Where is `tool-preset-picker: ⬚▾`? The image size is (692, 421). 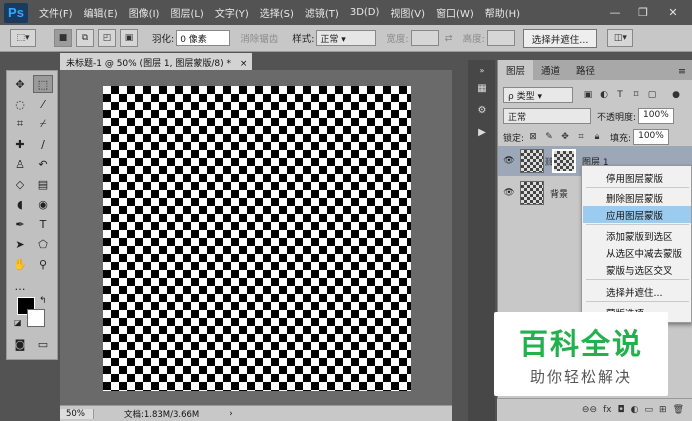 tool-preset-picker: ⬚▾ is located at coordinates (23, 38).